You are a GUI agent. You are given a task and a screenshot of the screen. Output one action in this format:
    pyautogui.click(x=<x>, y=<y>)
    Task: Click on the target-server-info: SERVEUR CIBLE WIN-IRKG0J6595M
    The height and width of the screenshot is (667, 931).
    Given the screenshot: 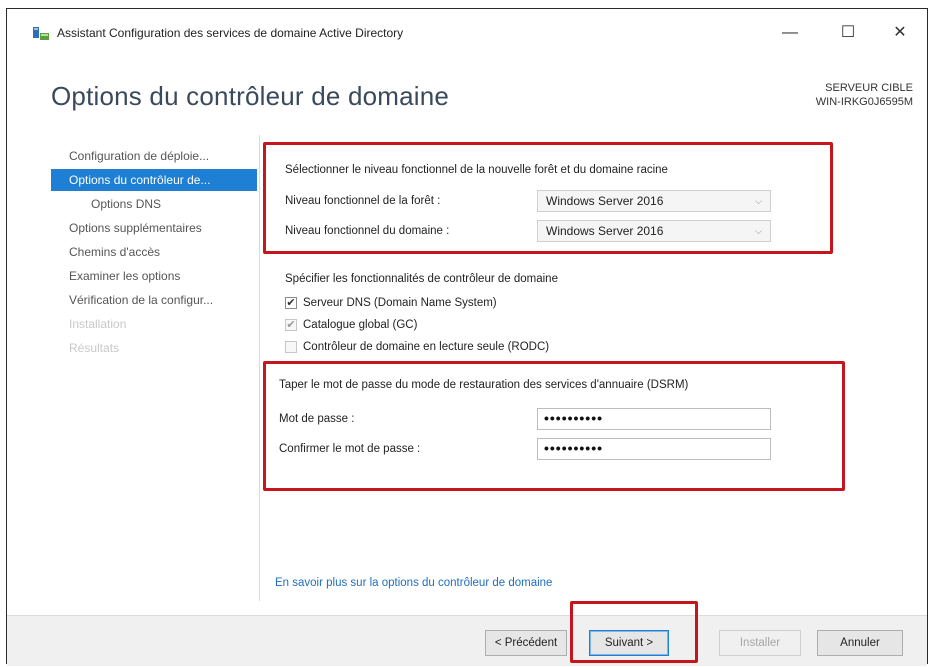 What is the action you would take?
    pyautogui.click(x=864, y=95)
    